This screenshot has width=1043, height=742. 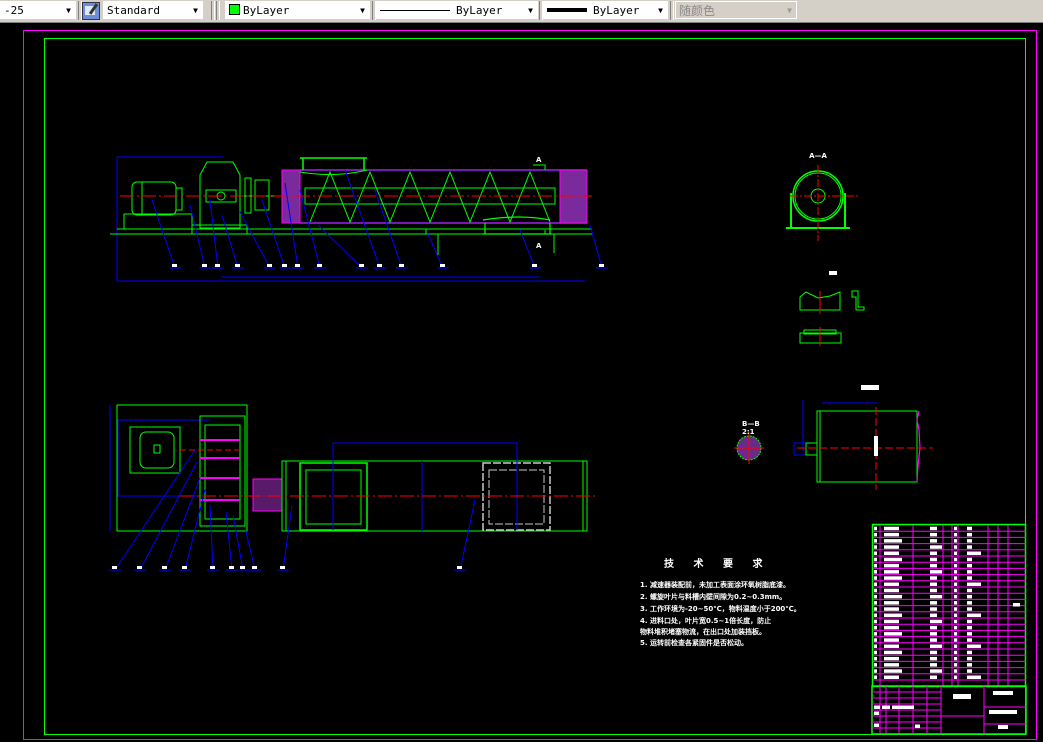 I want to click on tech-req-title: 技 术 要 求, so click(x=717, y=563).